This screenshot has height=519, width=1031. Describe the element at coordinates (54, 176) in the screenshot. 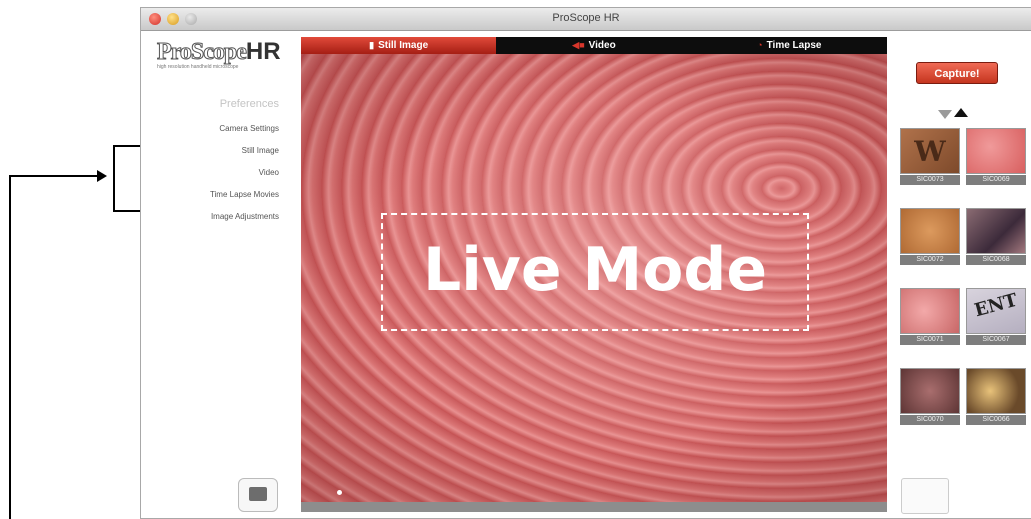

I see `annotation-horizontal-line` at that location.